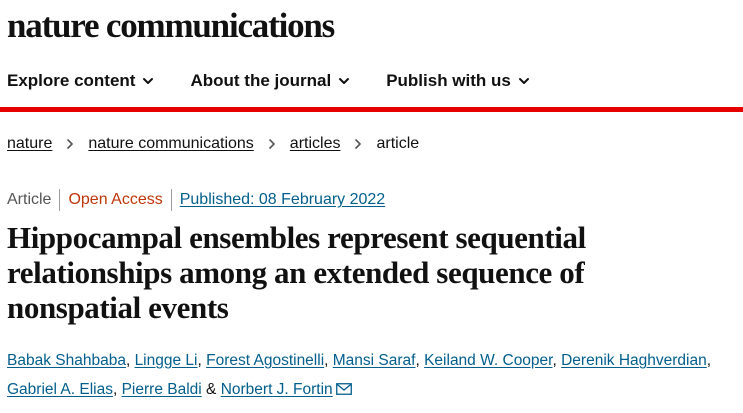  I want to click on author-link: Pierre Baldi, so click(162, 389).